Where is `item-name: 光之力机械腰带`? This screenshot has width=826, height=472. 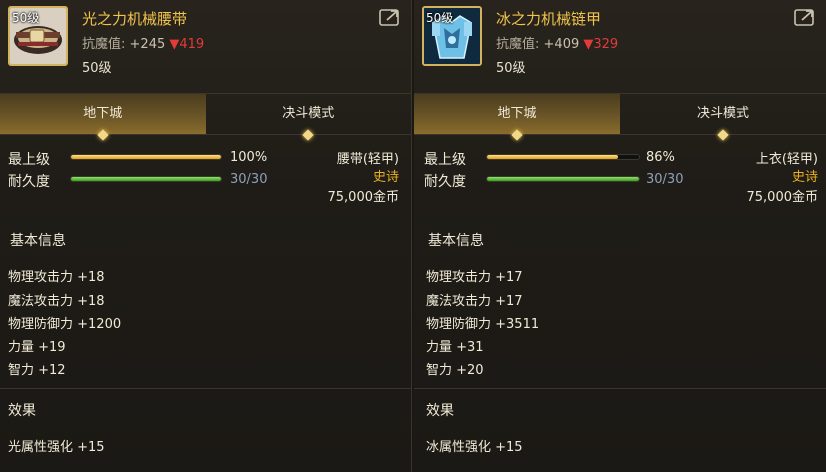 item-name: 光之力机械腰带 is located at coordinates (135, 19).